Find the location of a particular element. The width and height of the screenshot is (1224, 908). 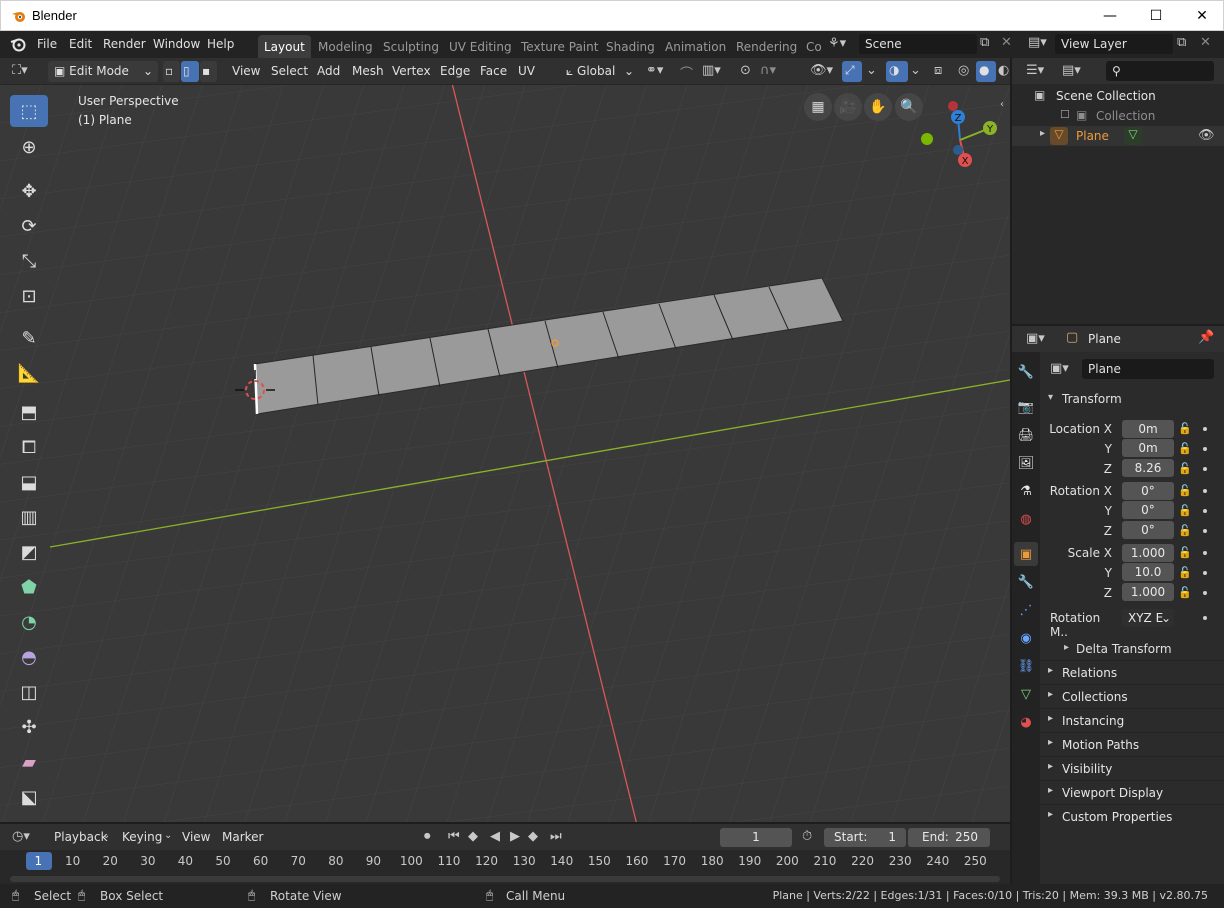

snap-icon: ⌒ is located at coordinates (686, 72).